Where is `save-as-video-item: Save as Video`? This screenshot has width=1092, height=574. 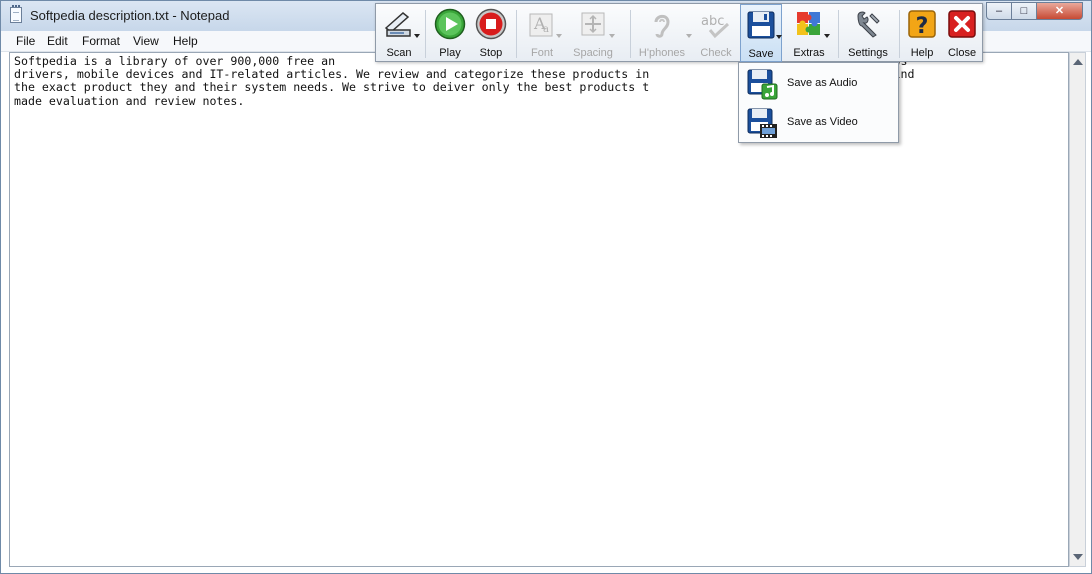 save-as-video-item: Save as Video is located at coordinates (818, 123).